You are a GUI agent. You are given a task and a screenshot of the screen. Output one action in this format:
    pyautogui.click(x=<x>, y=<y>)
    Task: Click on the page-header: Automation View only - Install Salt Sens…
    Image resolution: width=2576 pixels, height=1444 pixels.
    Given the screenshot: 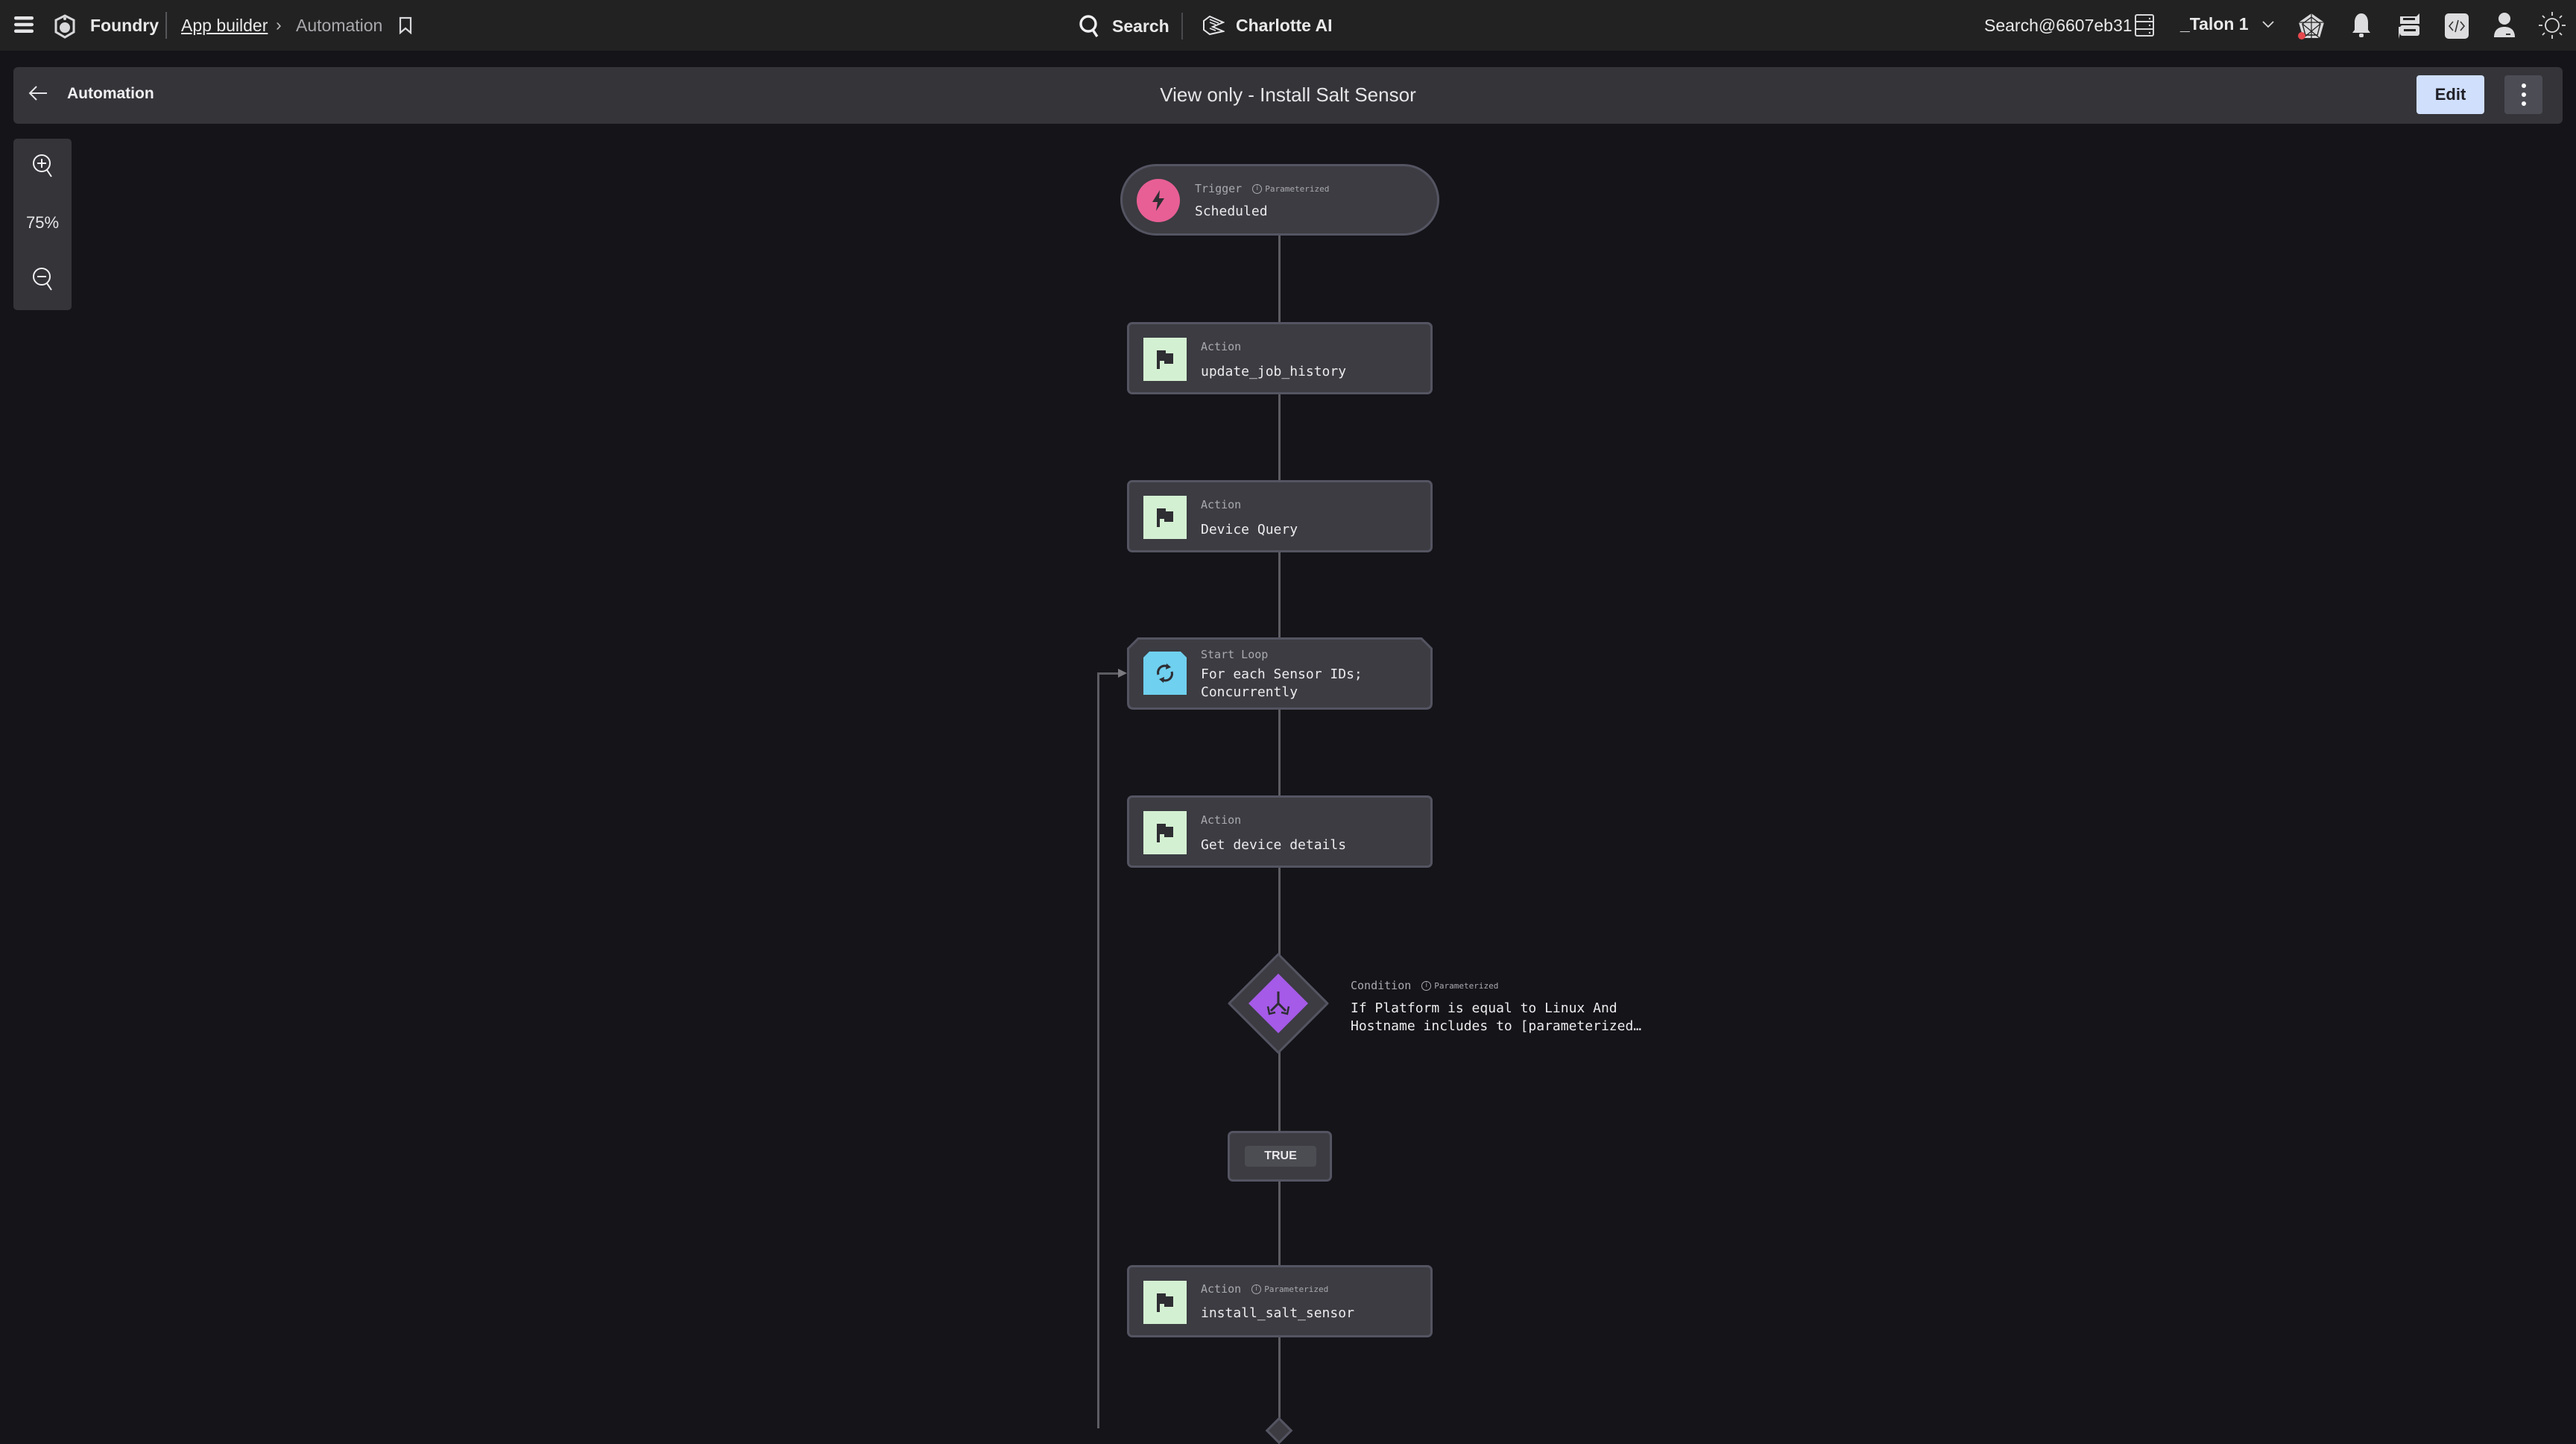 What is the action you would take?
    pyautogui.click(x=1288, y=96)
    